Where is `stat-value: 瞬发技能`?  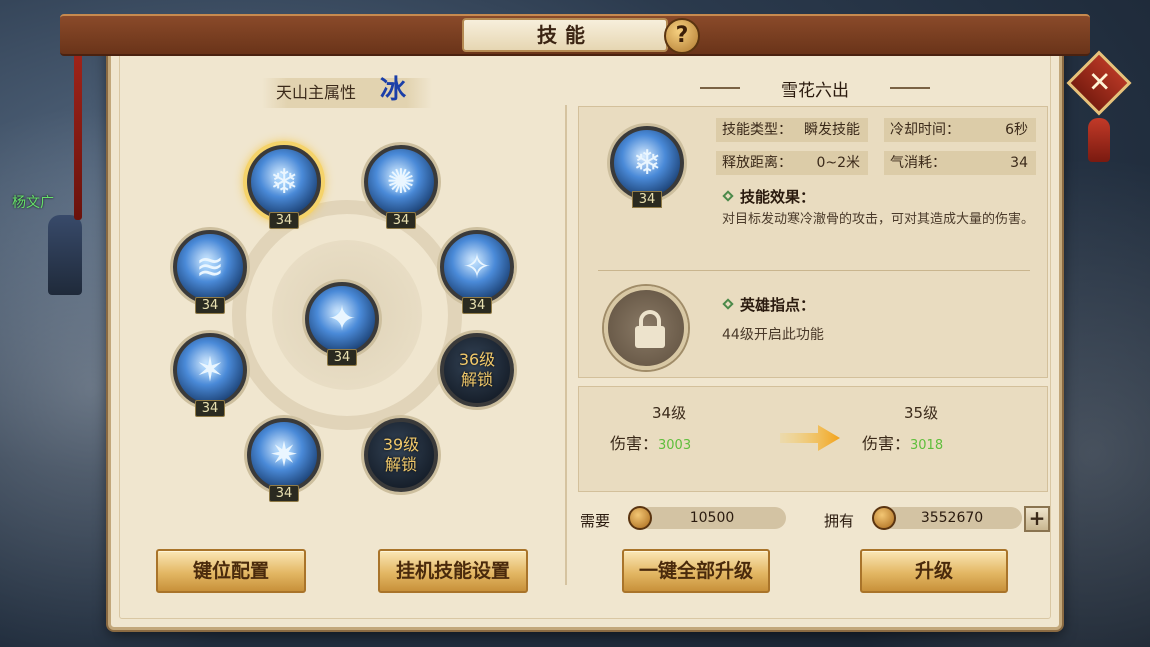 stat-value: 瞬发技能 is located at coordinates (832, 130).